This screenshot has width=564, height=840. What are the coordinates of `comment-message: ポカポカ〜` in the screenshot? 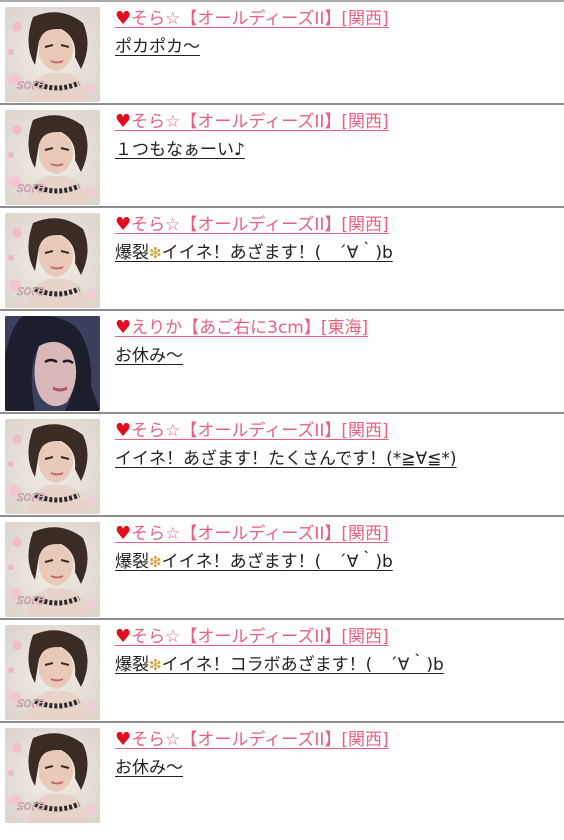 It's located at (157, 47).